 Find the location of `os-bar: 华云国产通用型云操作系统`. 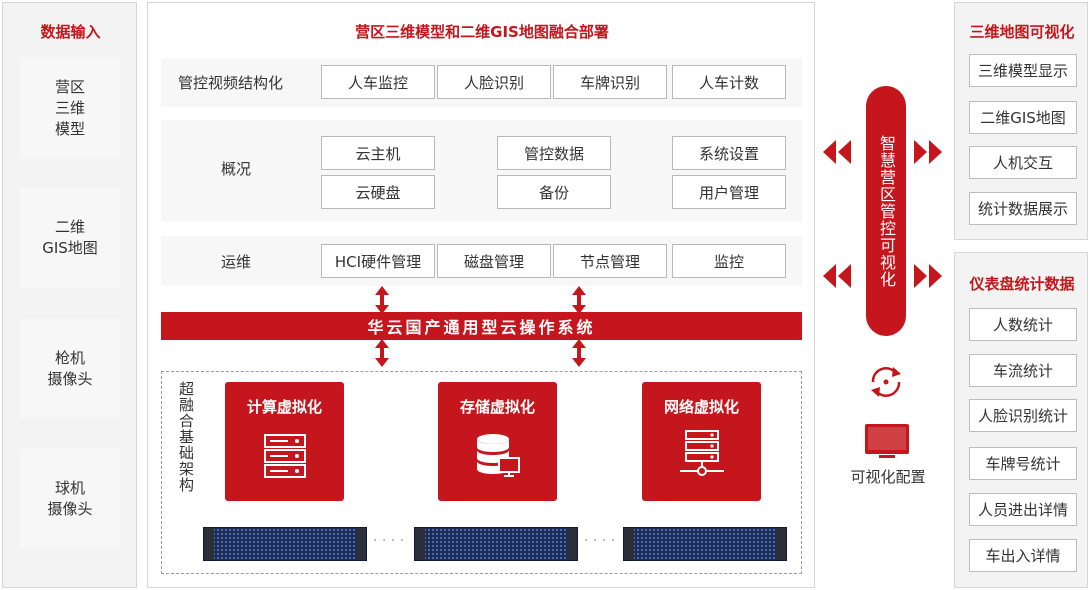

os-bar: 华云国产通用型云操作系统 is located at coordinates (481, 326).